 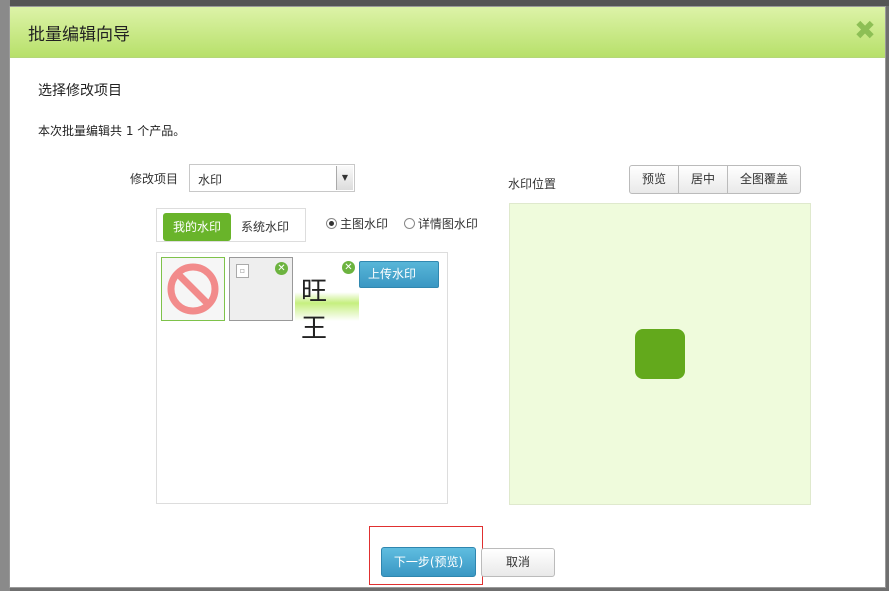 I want to click on watermark-position-label: 水印位置, so click(x=532, y=184).